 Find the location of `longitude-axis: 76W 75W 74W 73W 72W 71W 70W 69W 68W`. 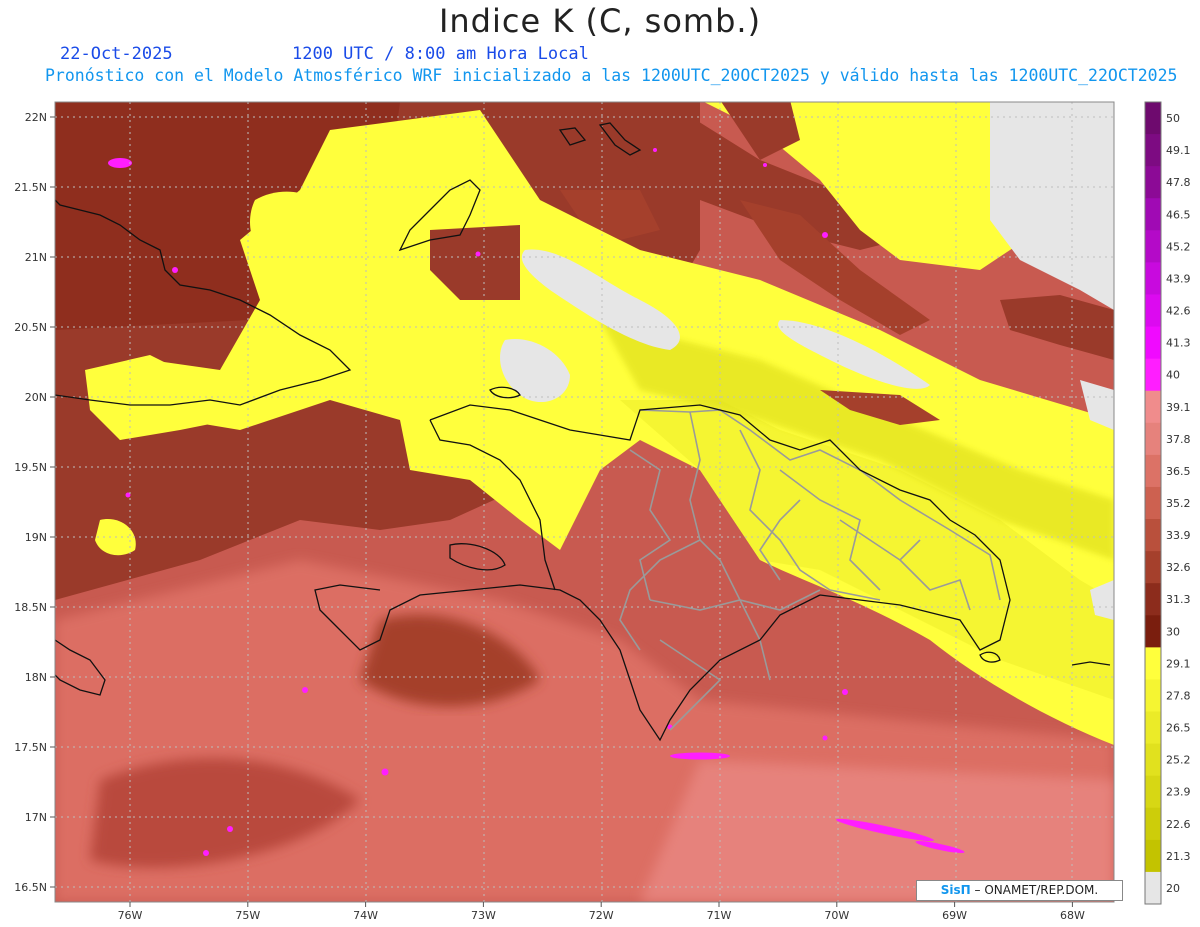

longitude-axis: 76W 75W 74W 73W 72W 71W 70W 69W 68W is located at coordinates (601, 912).